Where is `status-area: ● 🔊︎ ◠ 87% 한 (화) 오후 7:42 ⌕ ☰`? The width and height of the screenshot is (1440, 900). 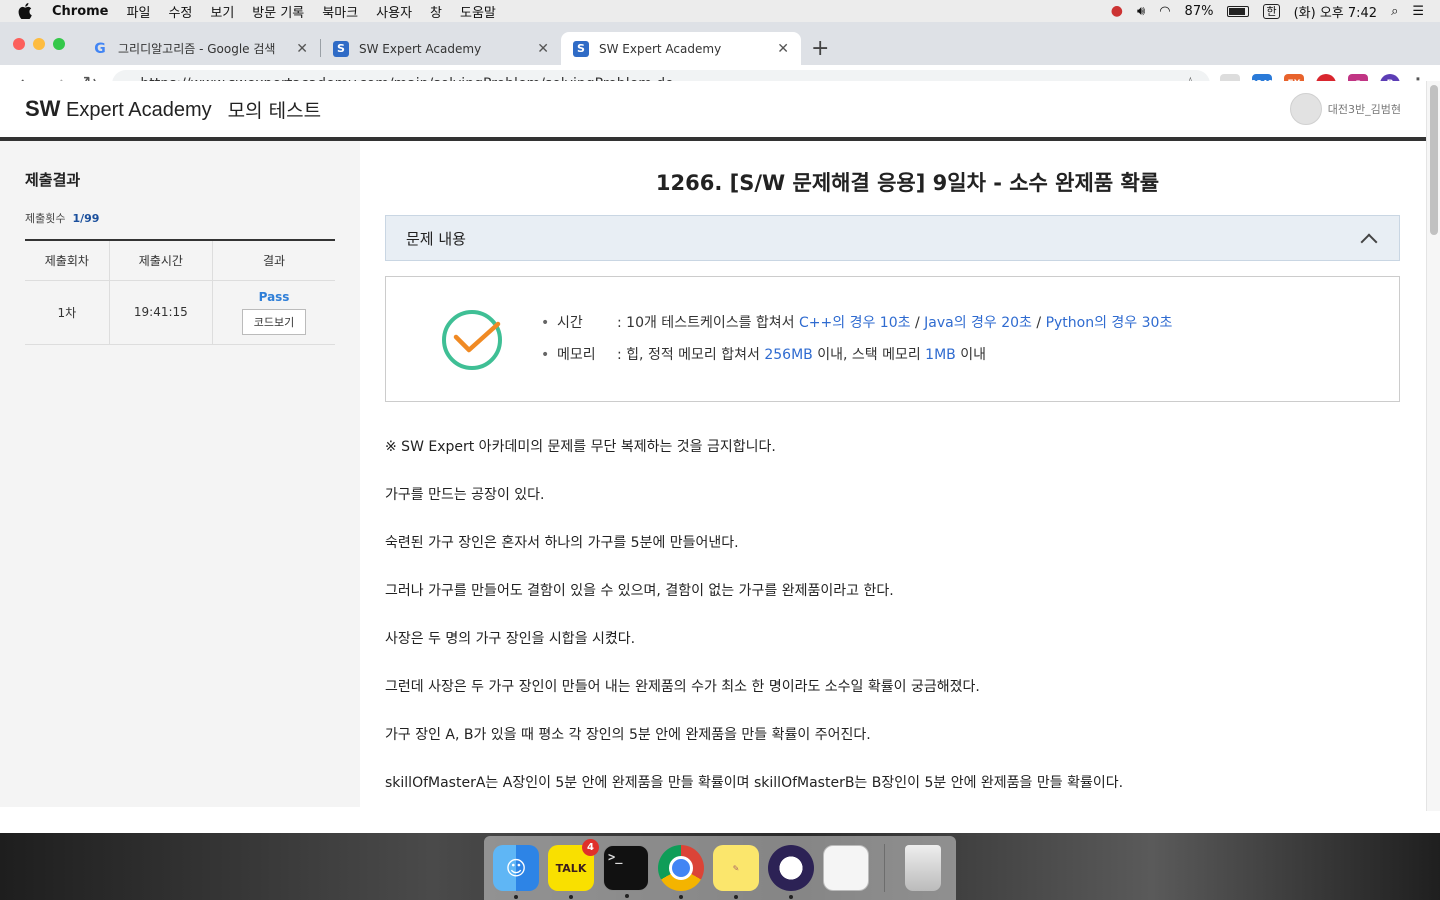
status-area: ● 🔊︎ ◠ 87% 한 (화) 오후 7:42 ⌕ ☰ is located at coordinates (1275, 11).